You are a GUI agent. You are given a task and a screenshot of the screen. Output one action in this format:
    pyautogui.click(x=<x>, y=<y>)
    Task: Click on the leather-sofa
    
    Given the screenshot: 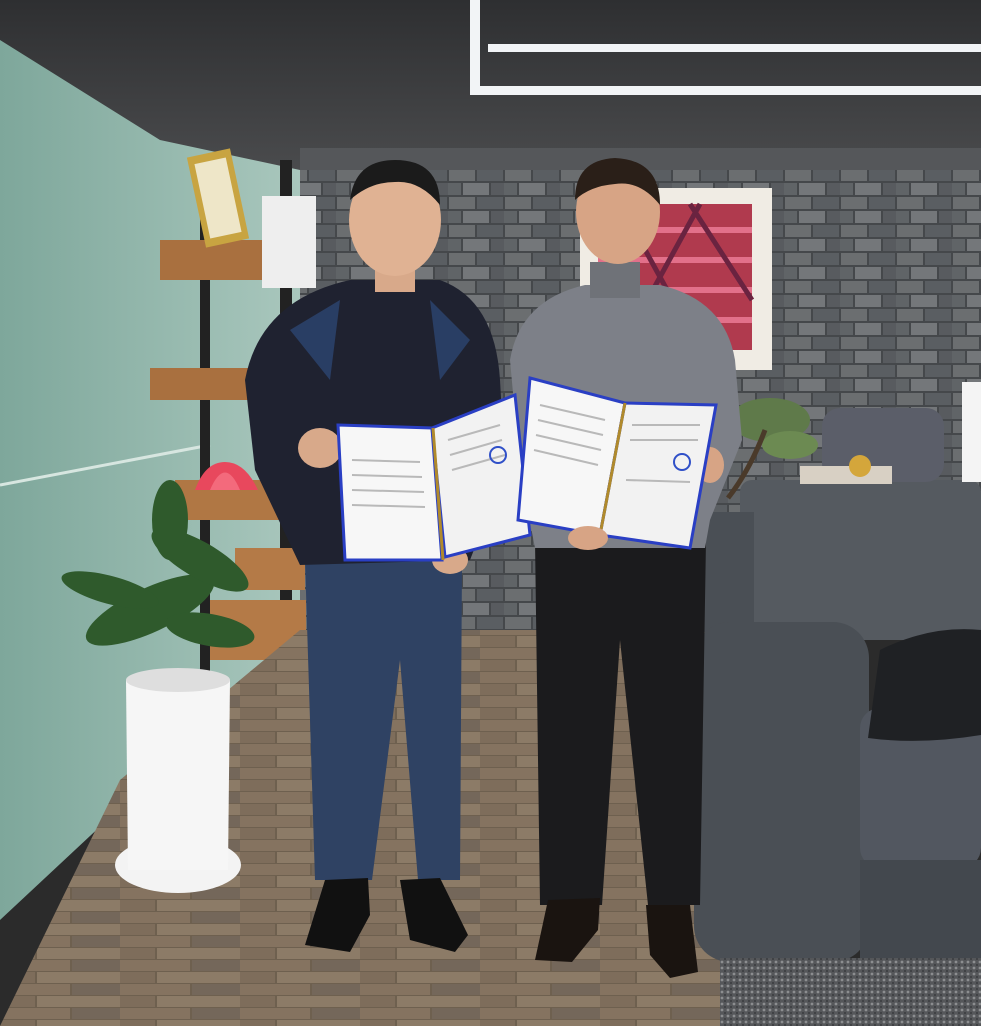 What is the action you would take?
    pyautogui.click(x=837, y=721)
    